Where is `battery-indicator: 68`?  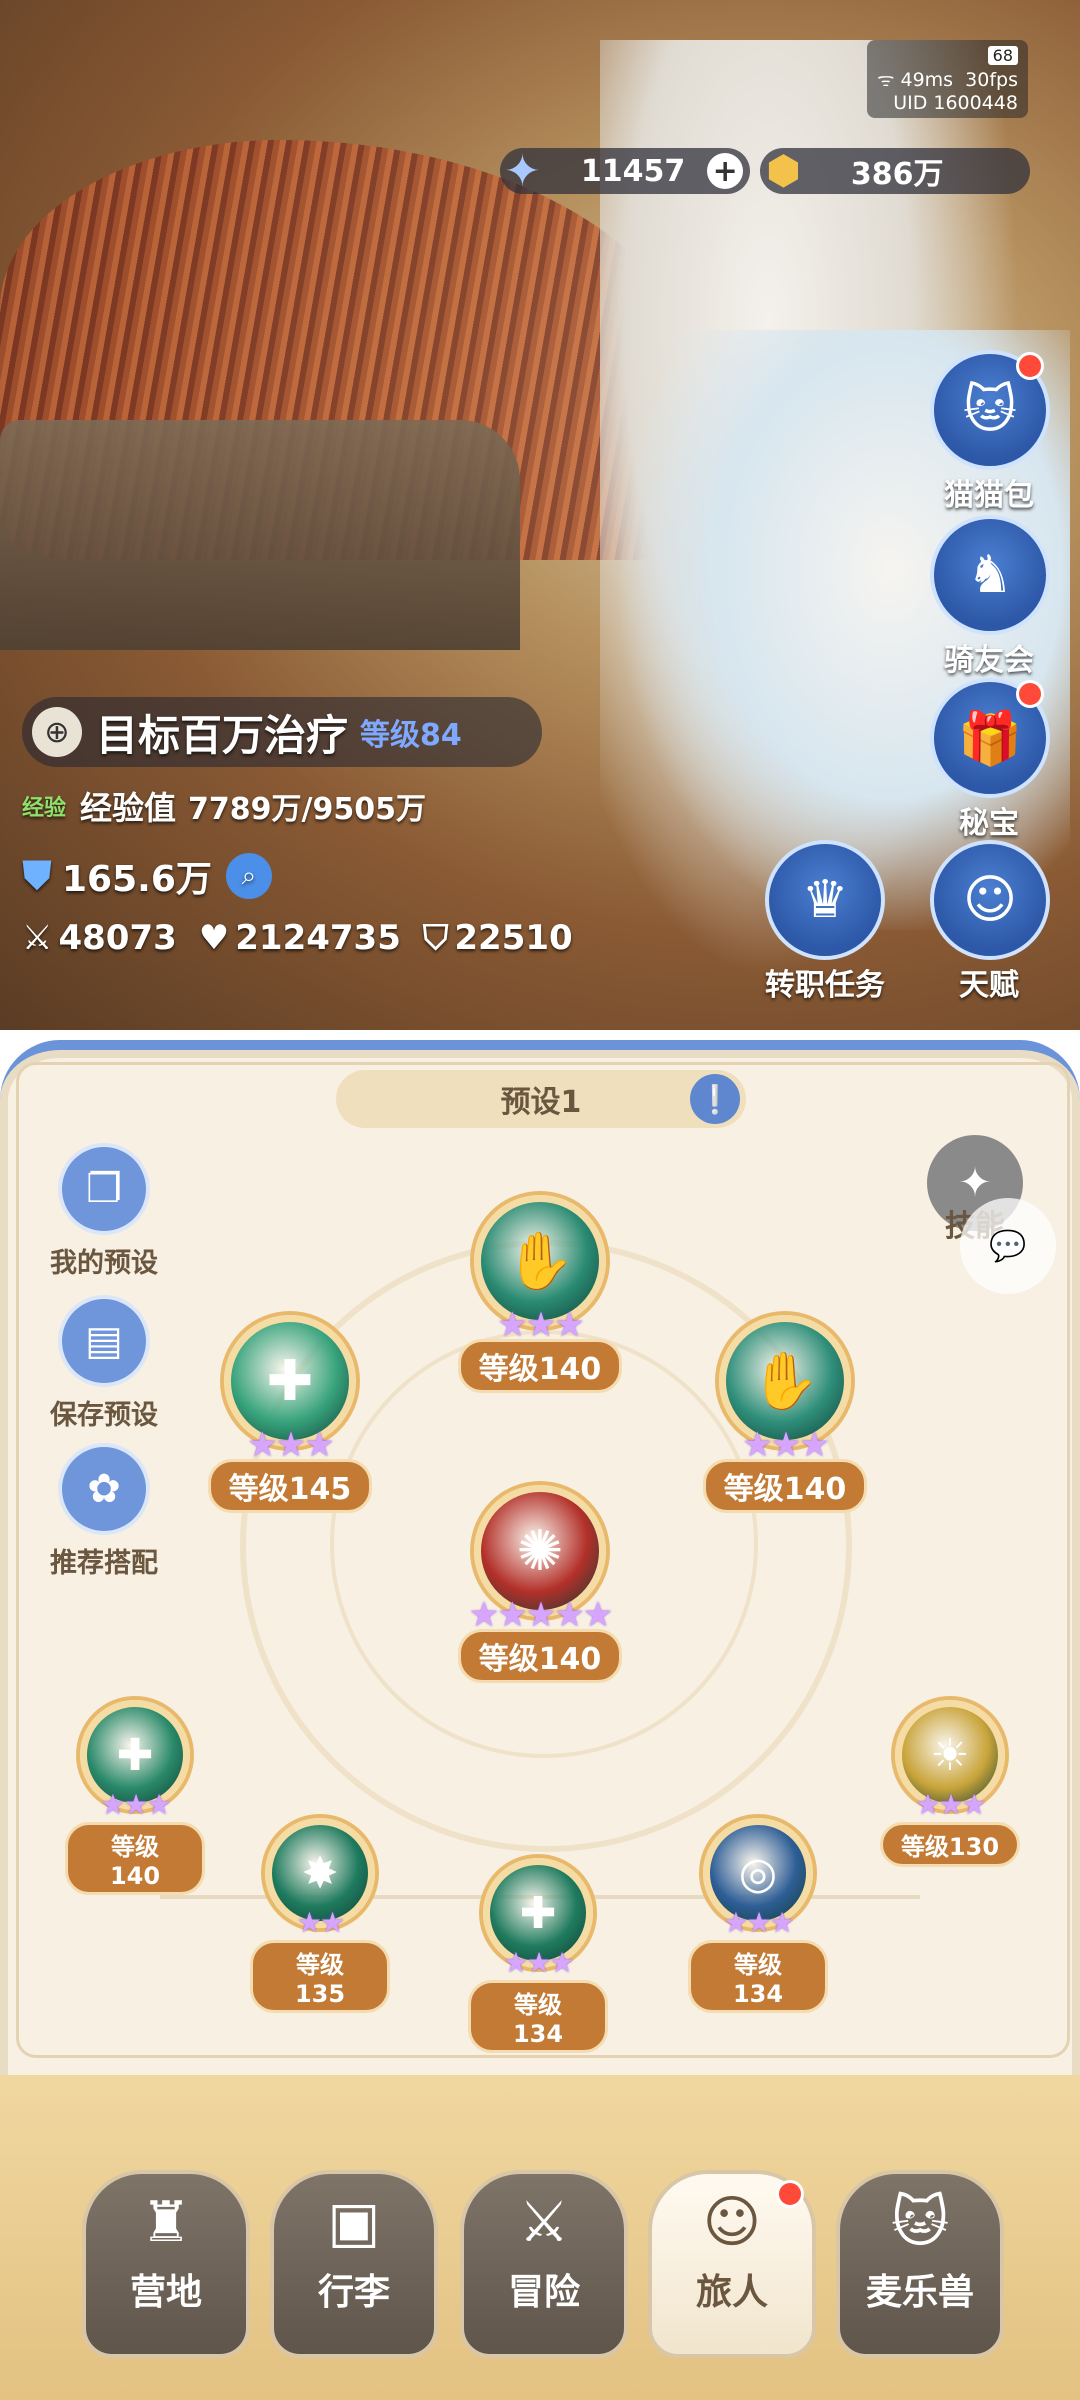 battery-indicator: 68 is located at coordinates (1002, 55).